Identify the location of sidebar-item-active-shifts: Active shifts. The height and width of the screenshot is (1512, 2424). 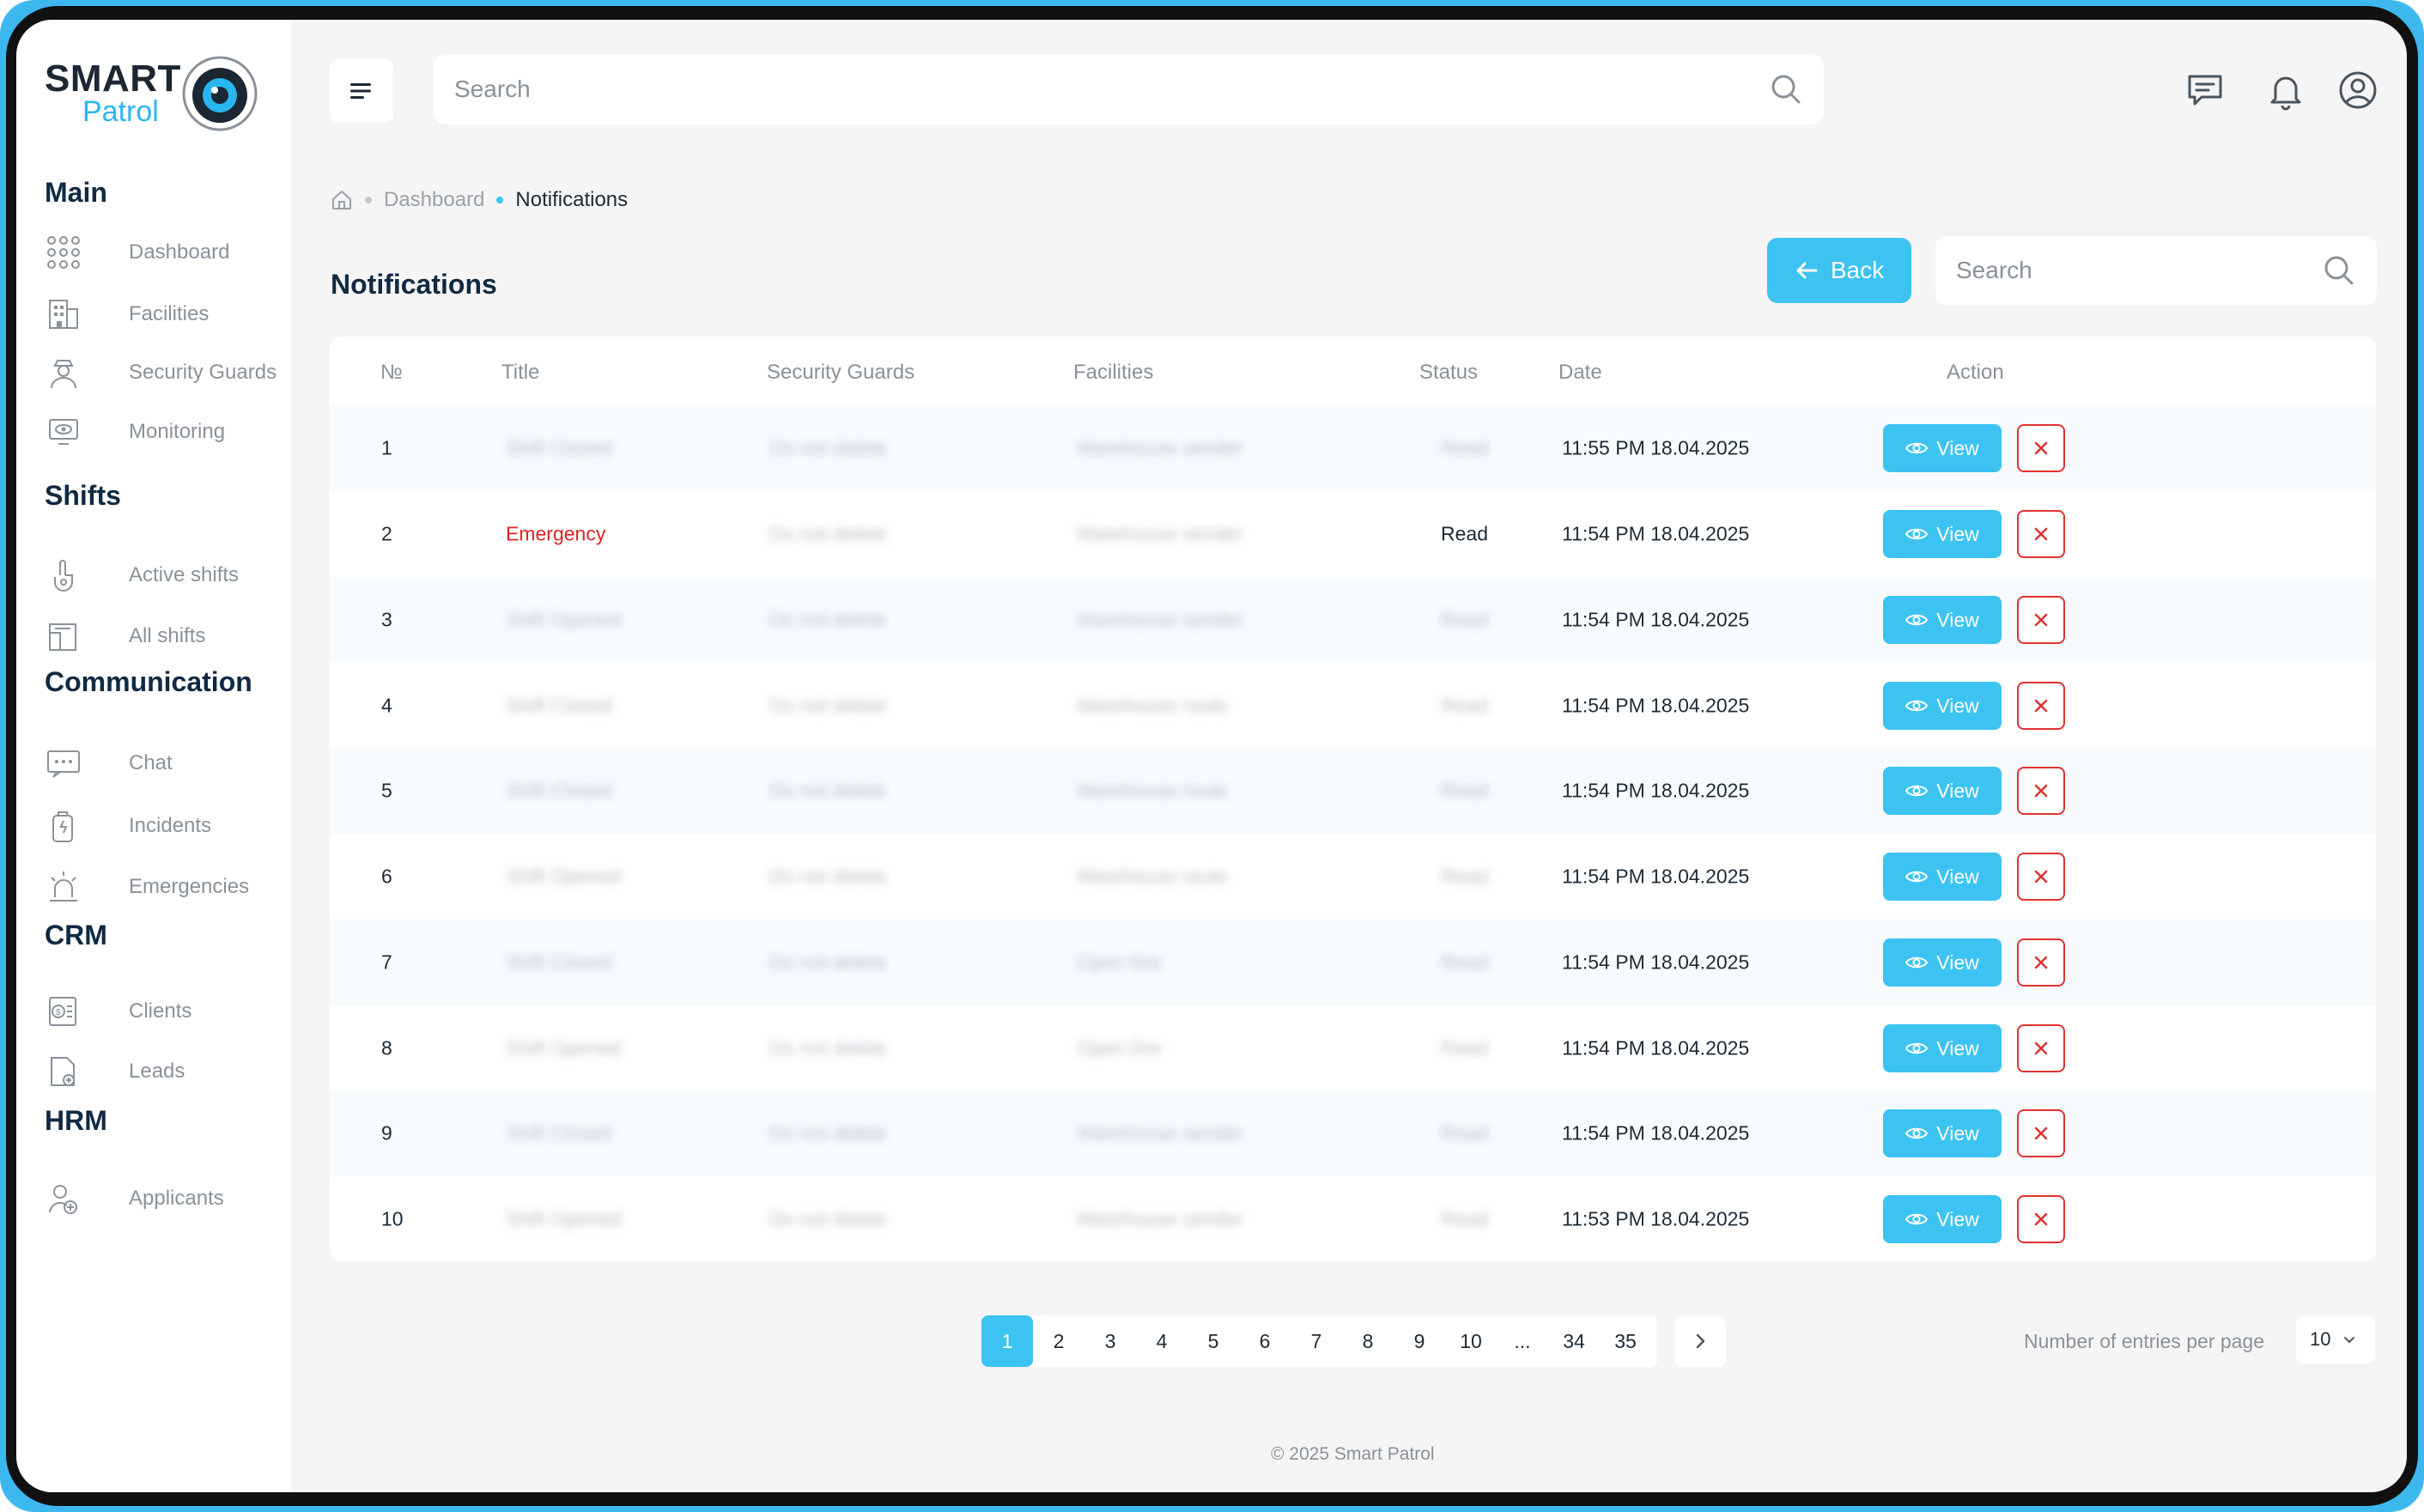
(165, 576).